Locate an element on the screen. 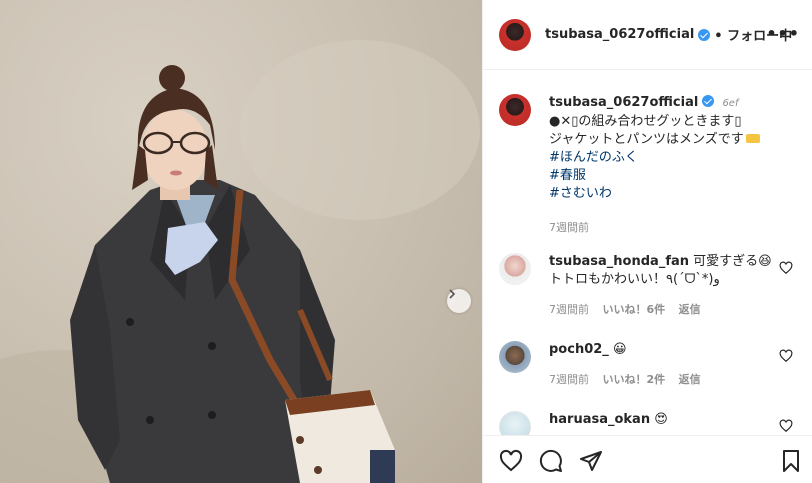 Image resolution: width=812 pixels, height=483 pixels. hashtag-link: #さむいわ is located at coordinates (676, 194).